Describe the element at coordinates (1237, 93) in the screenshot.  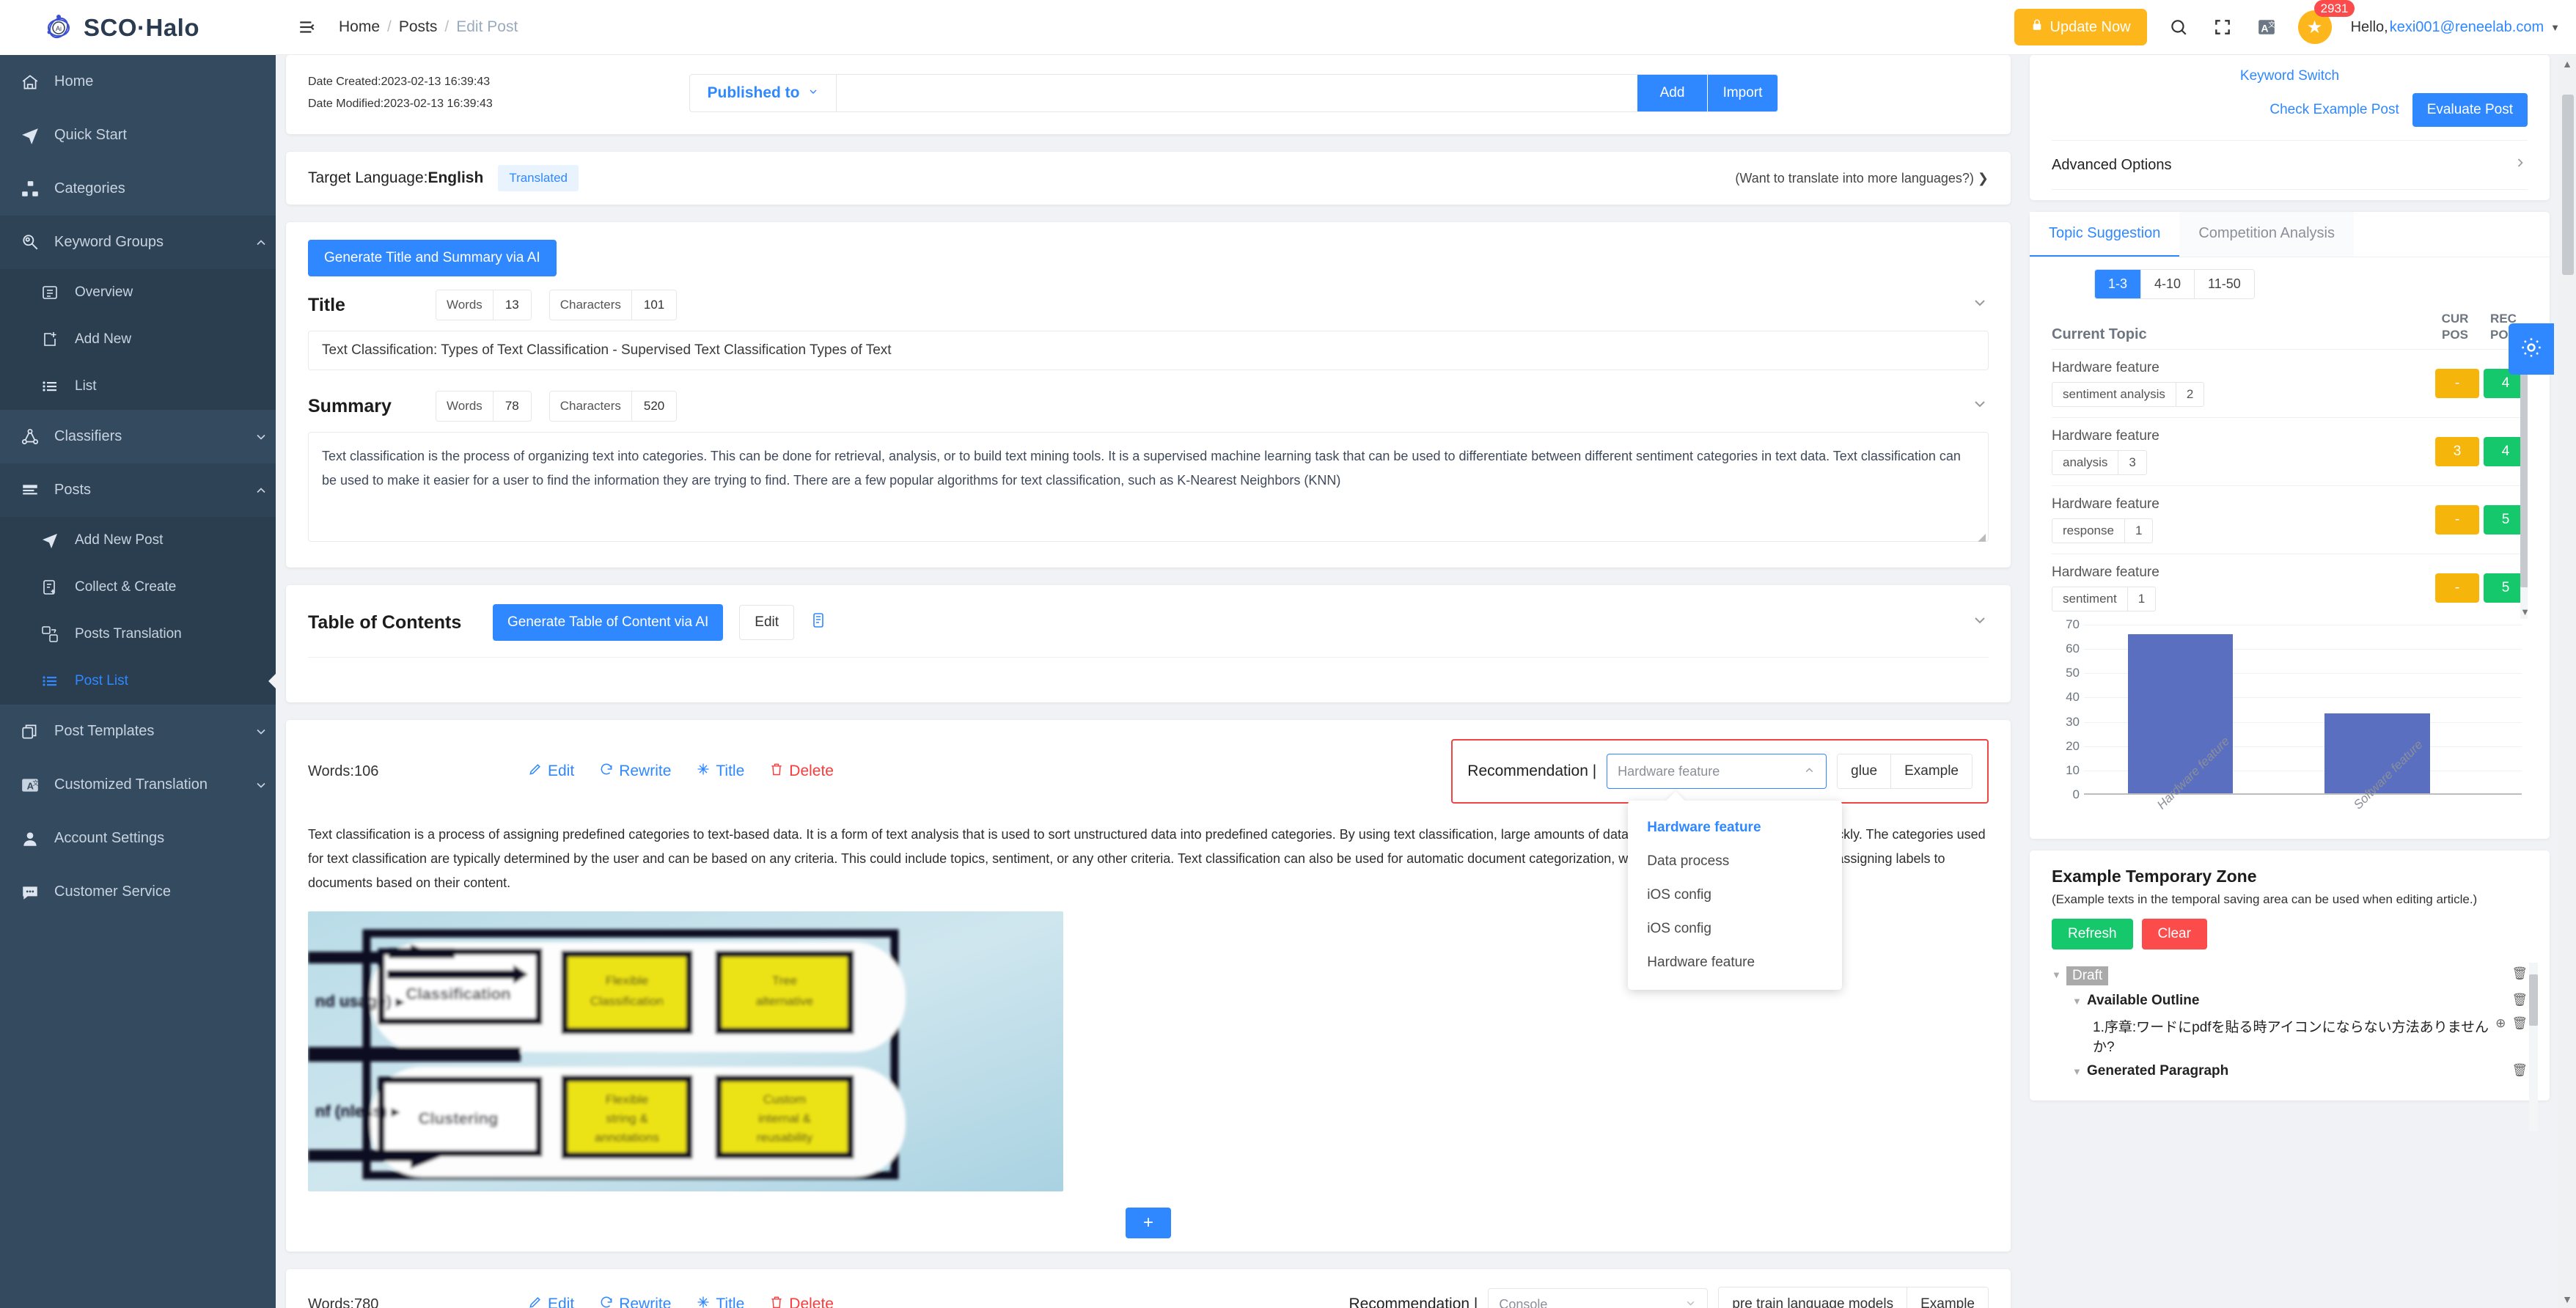
I see `published-to-input` at that location.